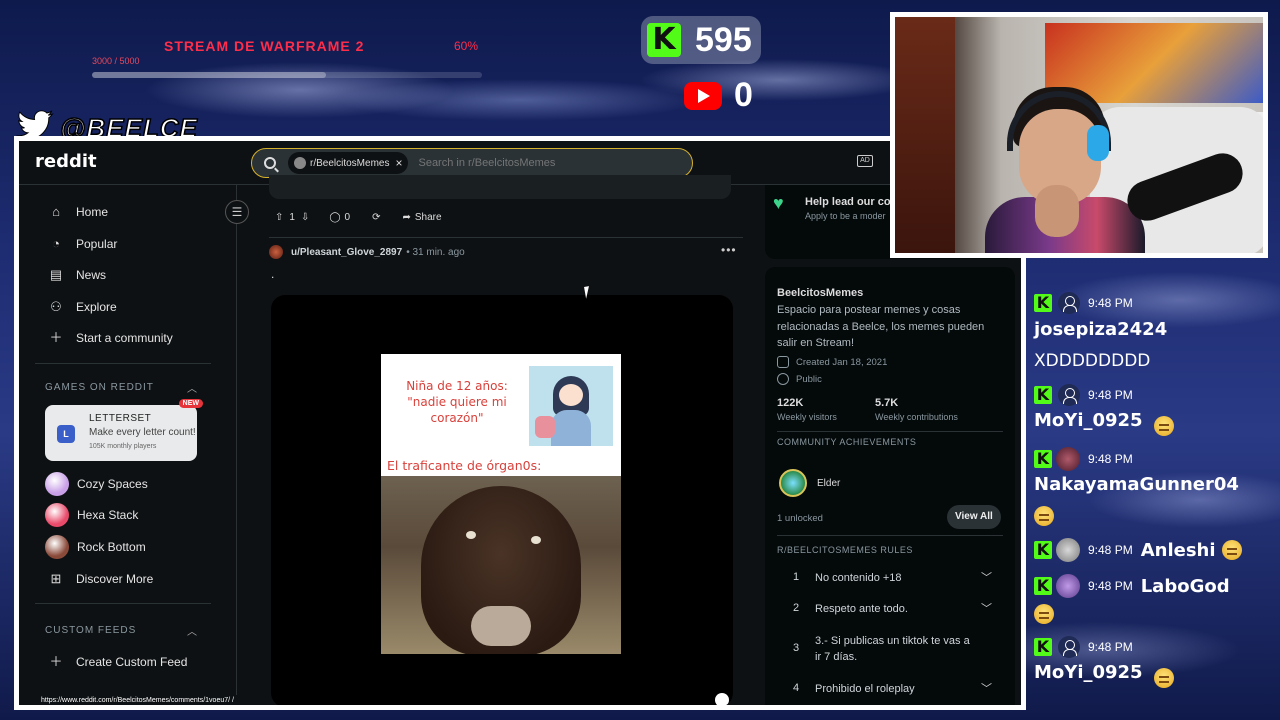 The image size is (1280, 720). I want to click on rule-text: Respeto ante todo., so click(861, 609).